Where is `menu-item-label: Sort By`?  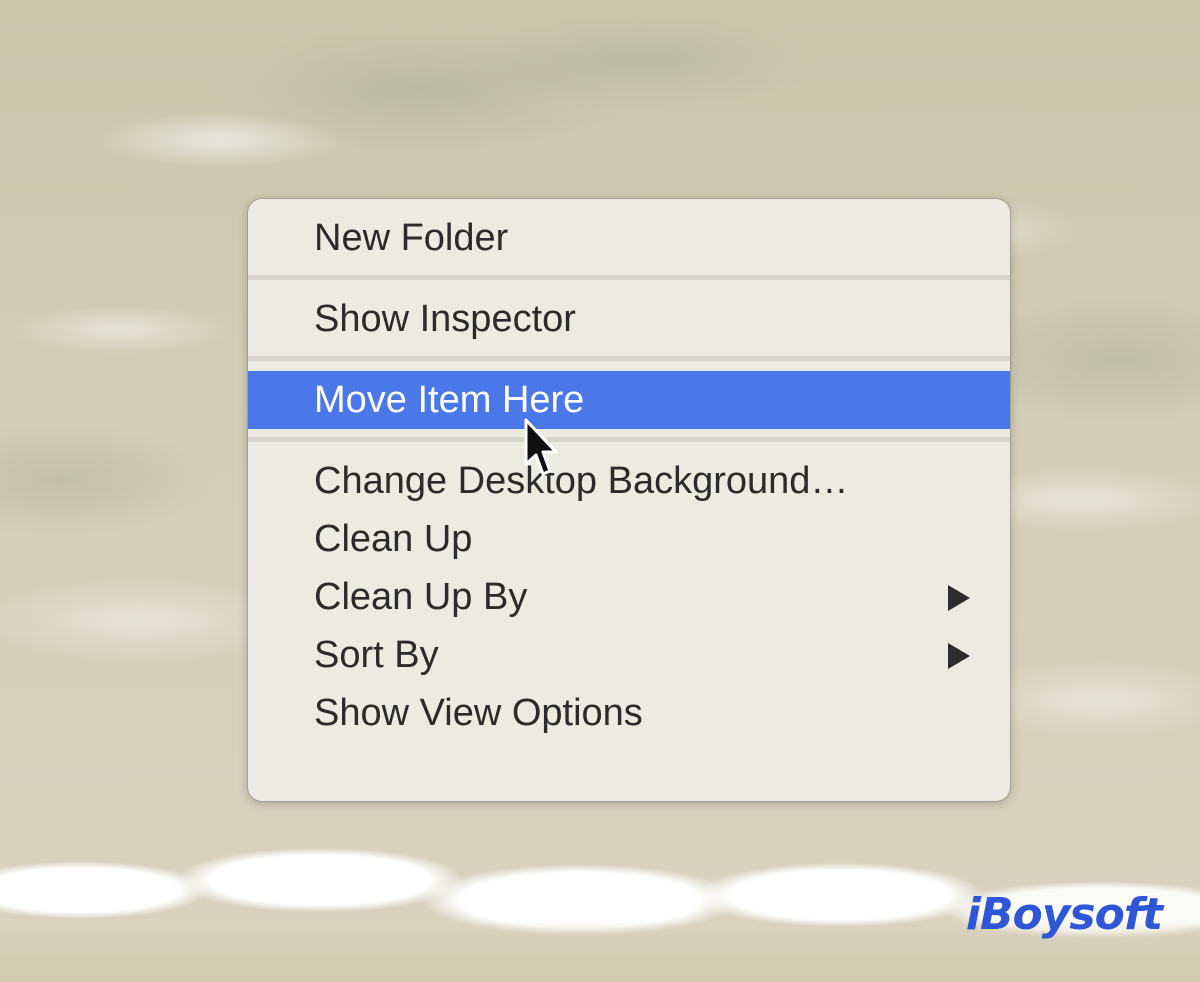 menu-item-label: Sort By is located at coordinates (376, 655).